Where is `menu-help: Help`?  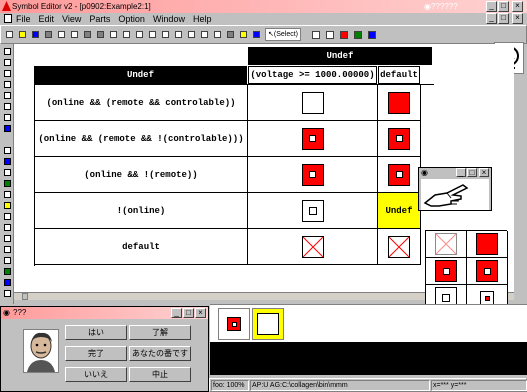 menu-help: Help is located at coordinates (202, 19).